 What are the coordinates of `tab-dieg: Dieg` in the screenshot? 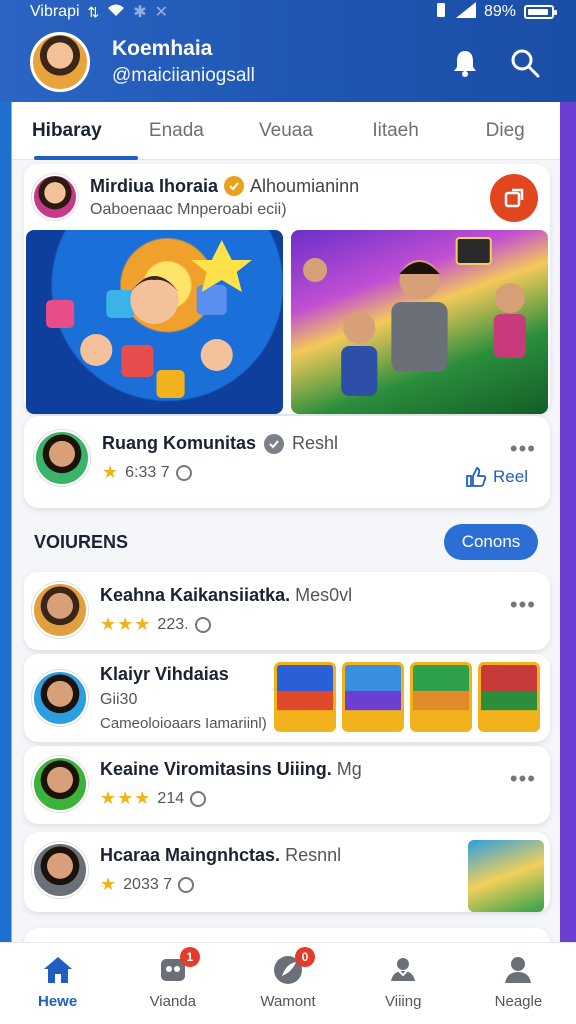 It's located at (505, 131).